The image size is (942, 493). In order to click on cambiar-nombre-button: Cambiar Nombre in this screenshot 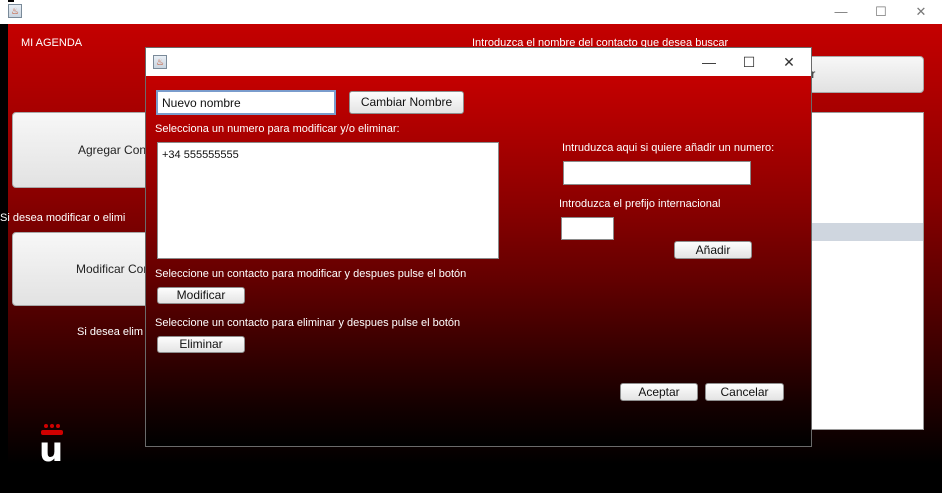, I will do `click(406, 102)`.